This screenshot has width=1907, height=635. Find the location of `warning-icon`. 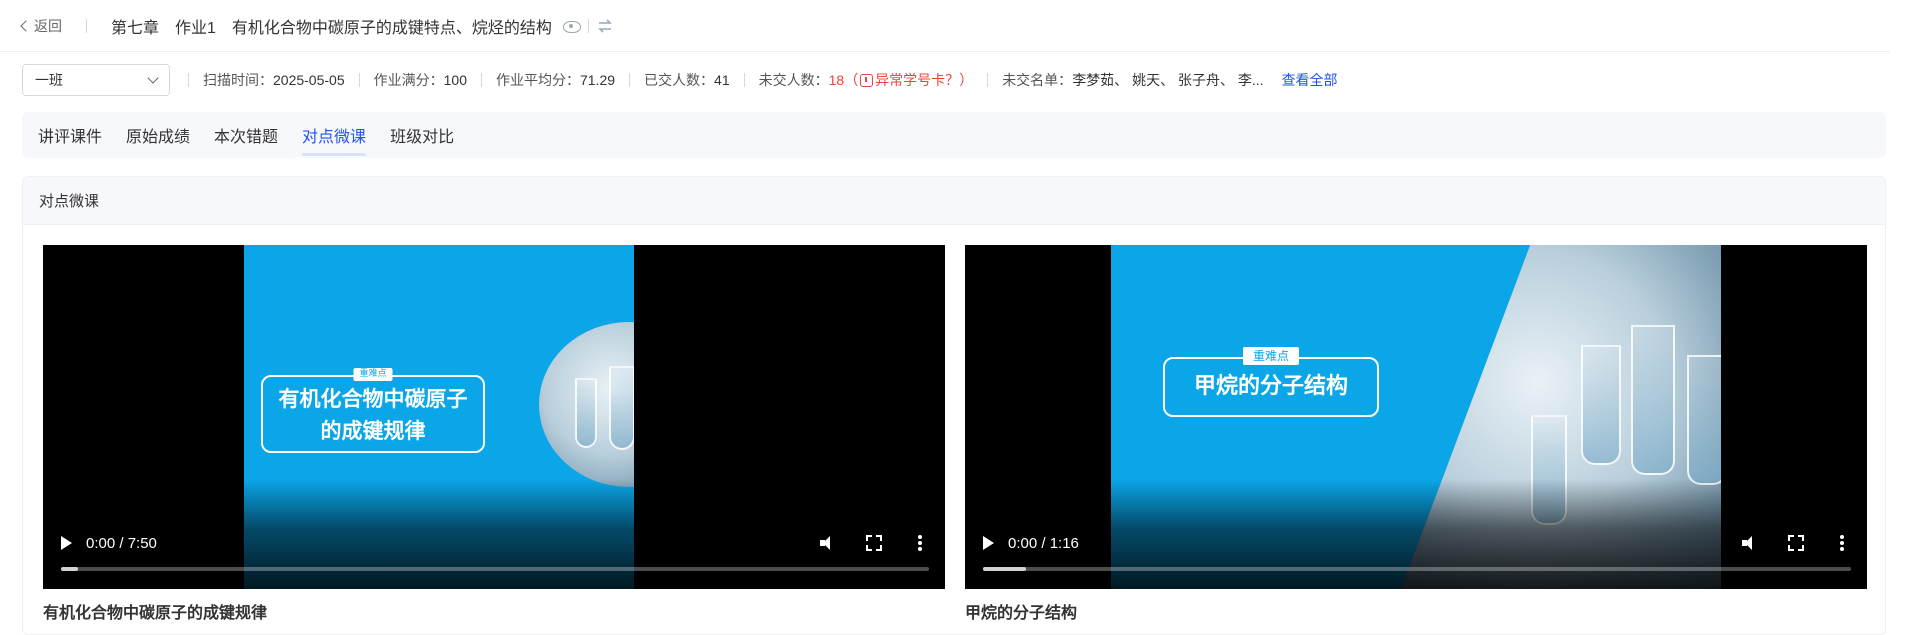

warning-icon is located at coordinates (867, 80).